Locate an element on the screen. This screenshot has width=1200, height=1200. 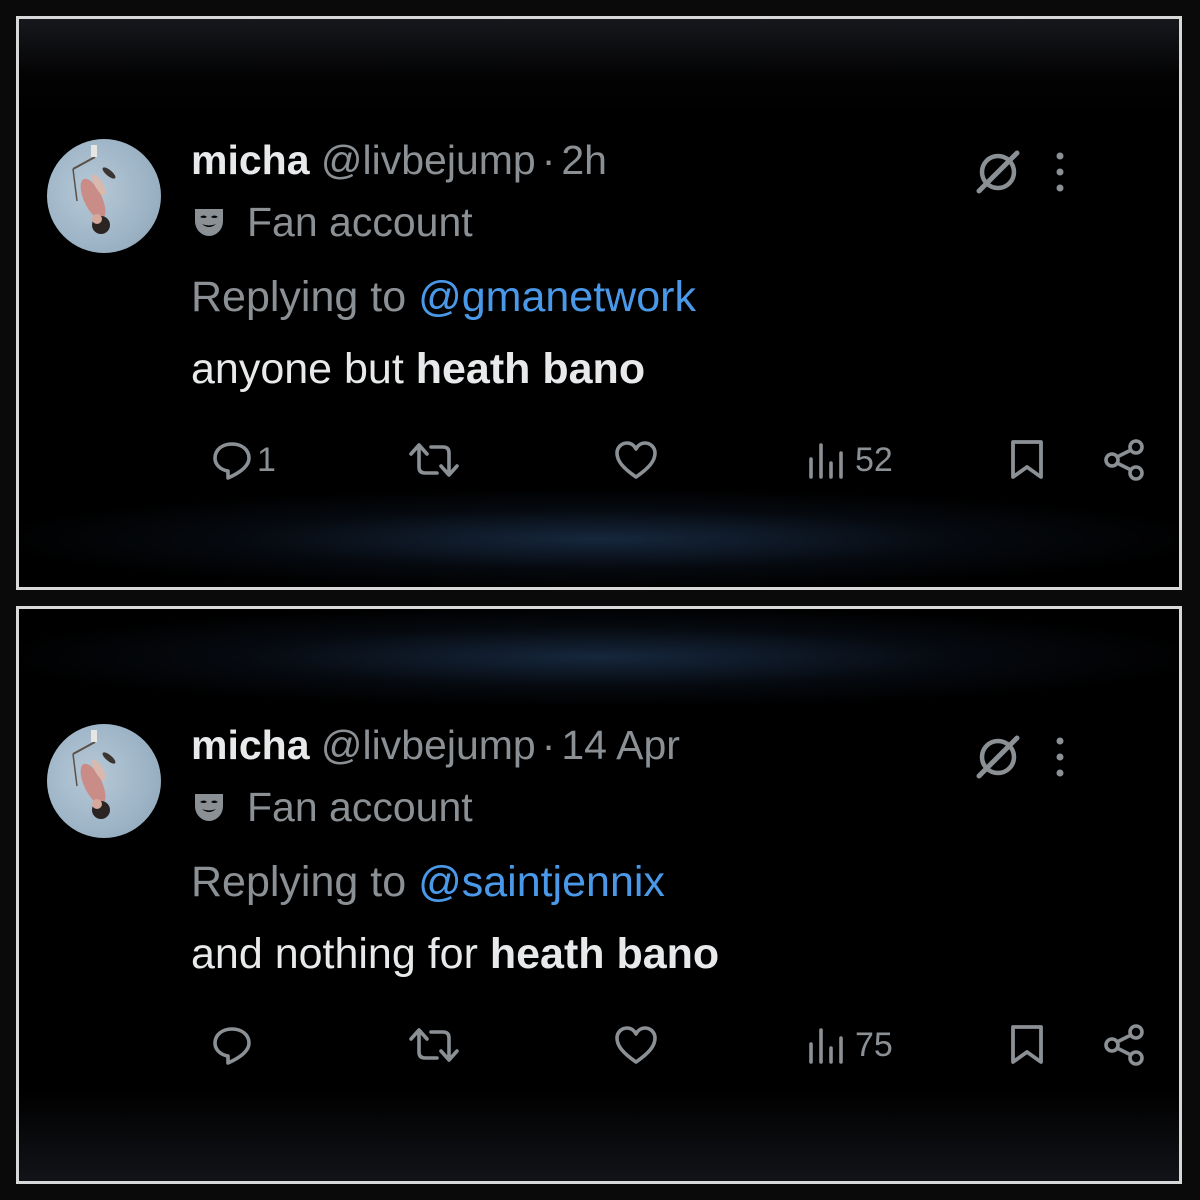
reply-mention-link: @saintjennix is located at coordinates (541, 882).